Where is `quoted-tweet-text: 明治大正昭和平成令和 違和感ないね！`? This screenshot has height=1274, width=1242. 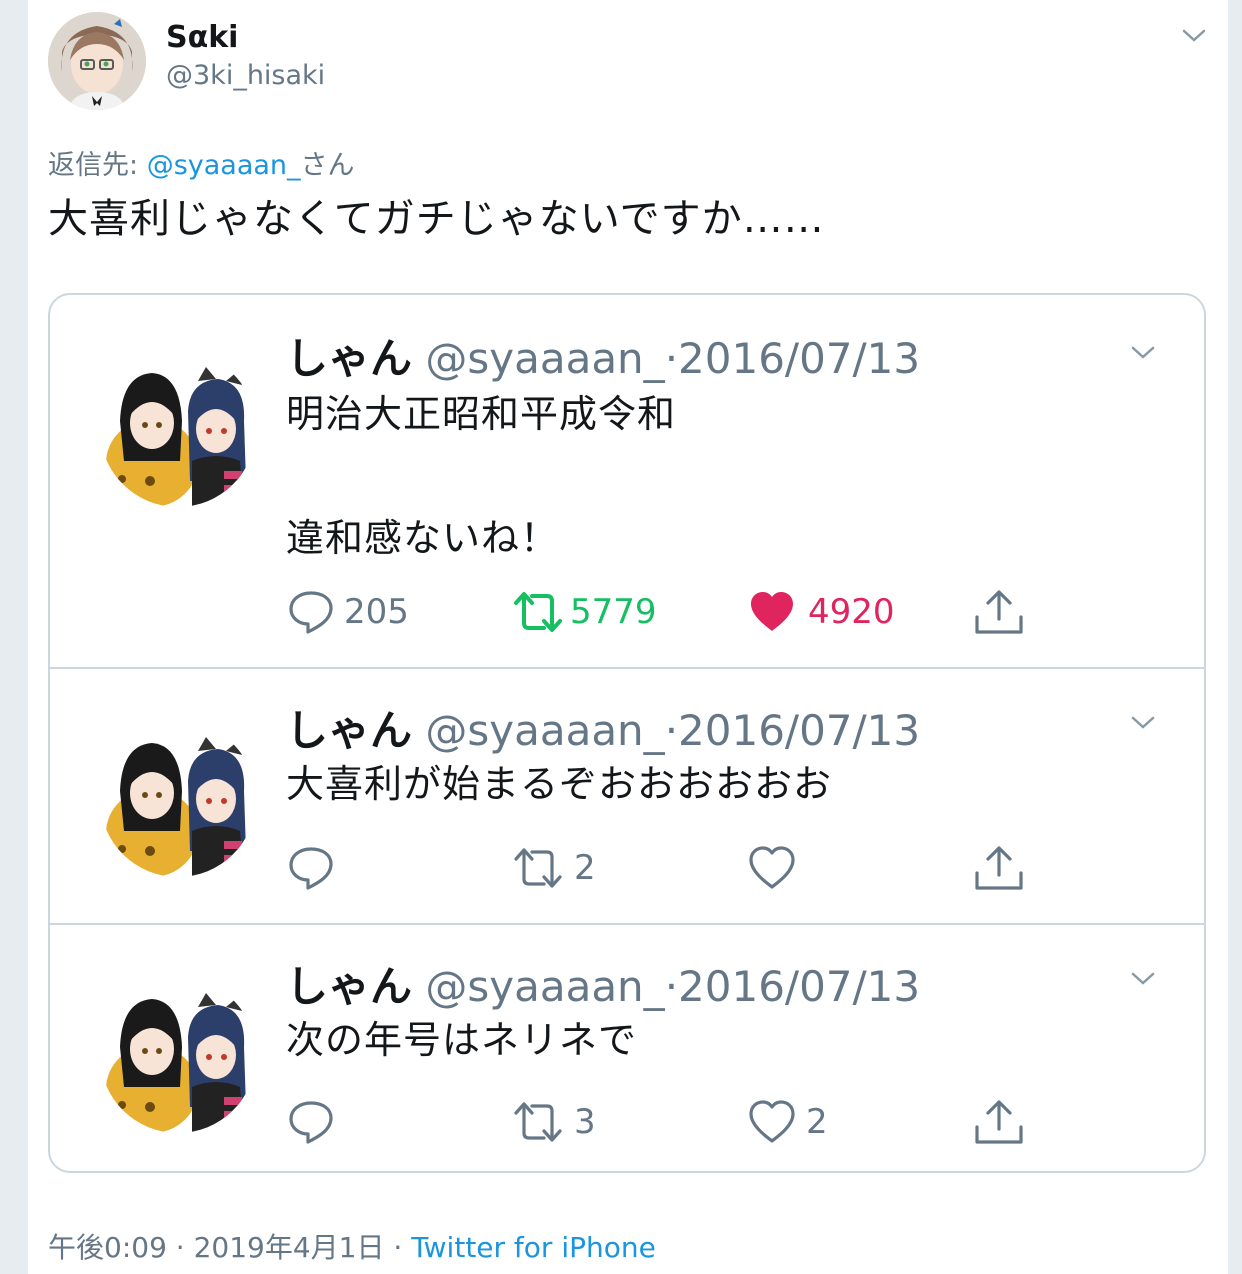
quoted-tweet-text: 明治大正昭和平成令和 違和感ないね！ is located at coordinates (481, 476).